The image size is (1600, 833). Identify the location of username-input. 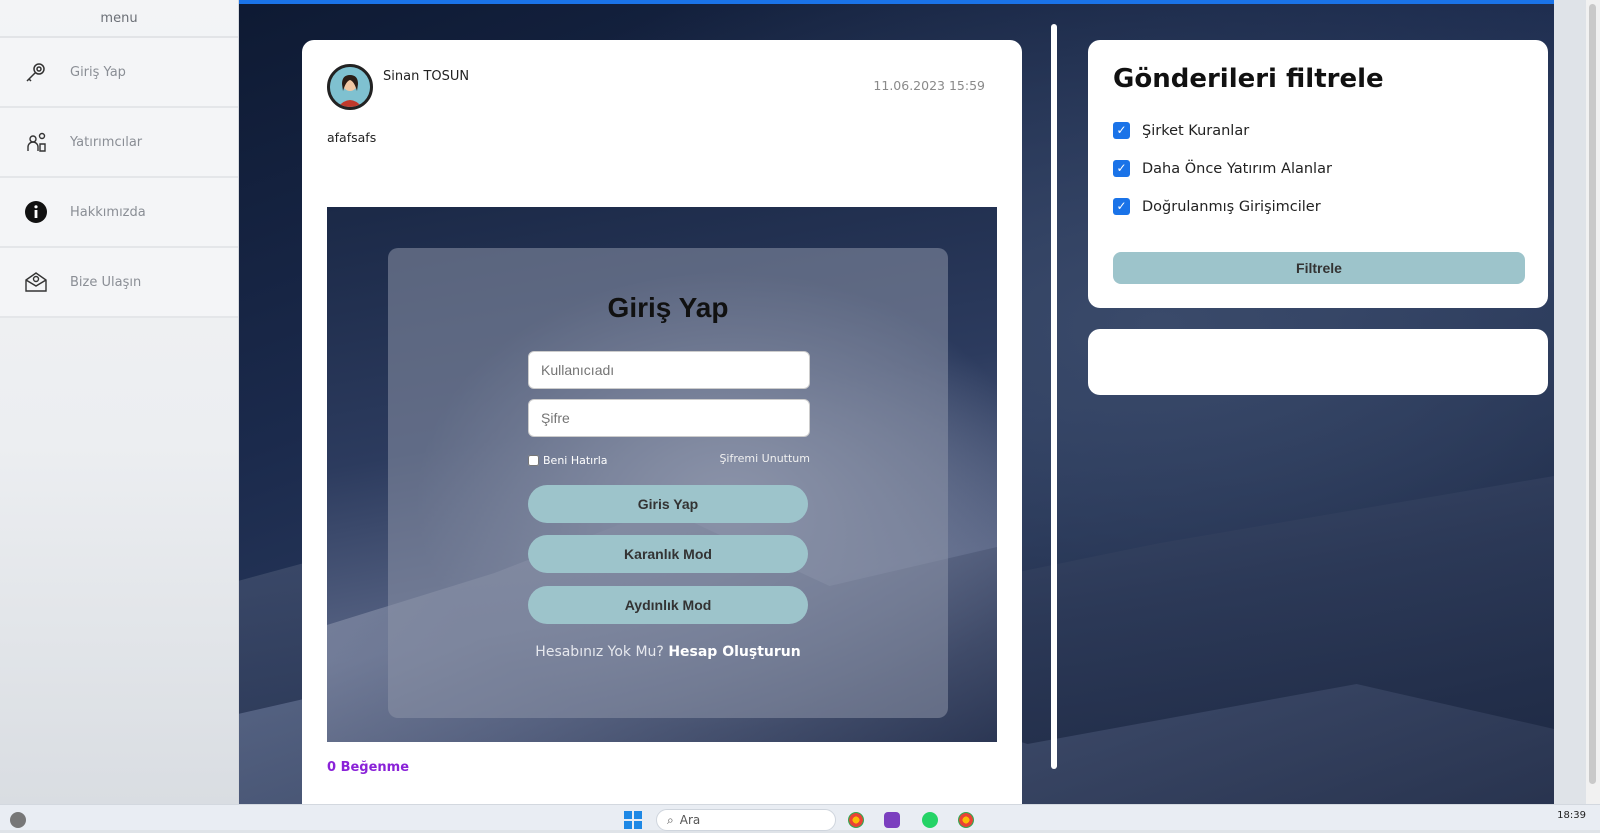
(669, 370).